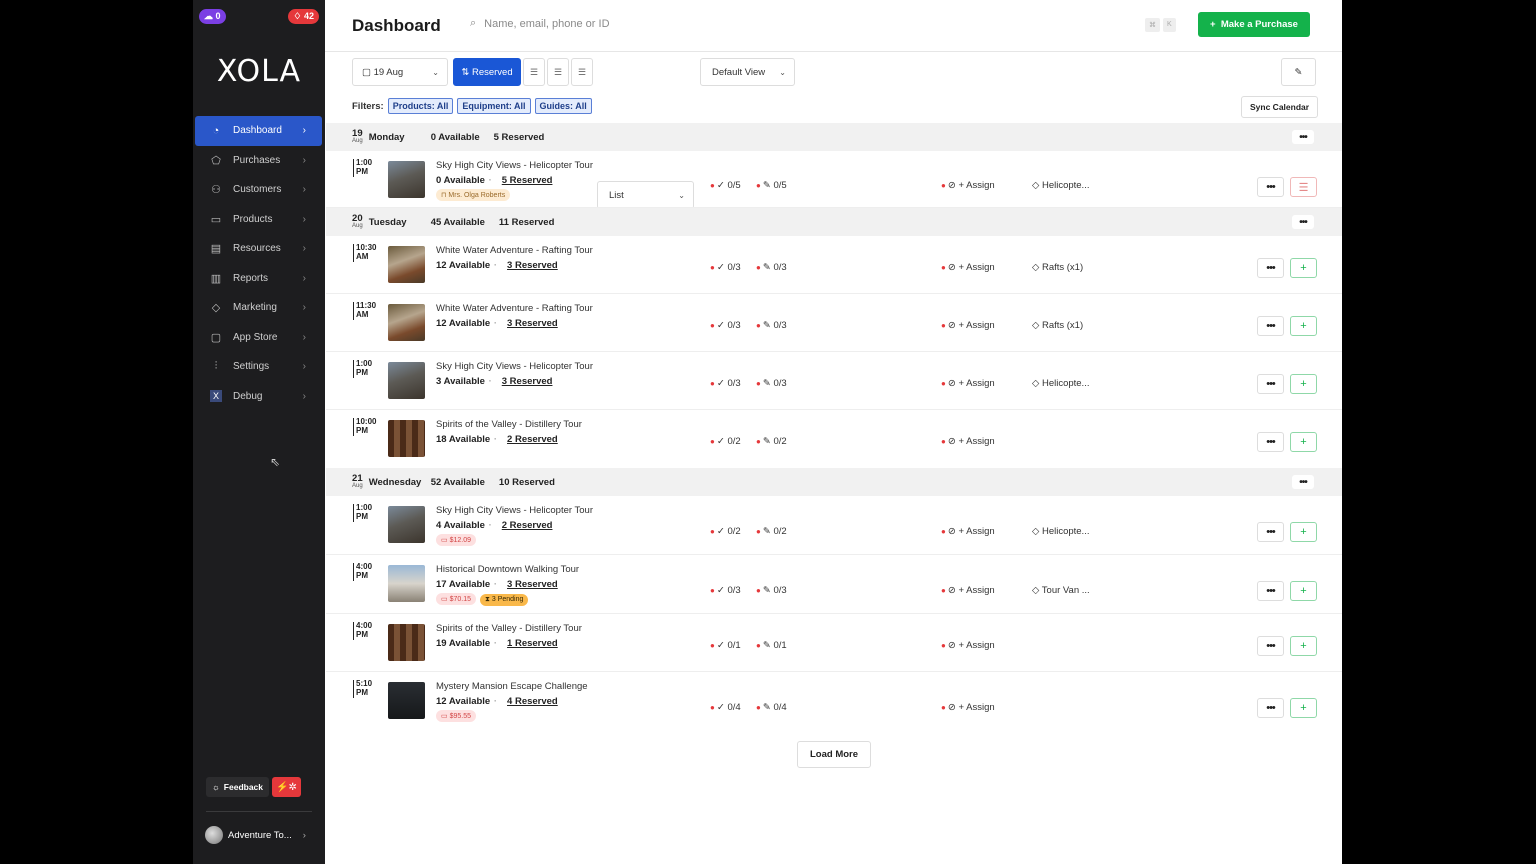 Image resolution: width=1536 pixels, height=864 pixels. What do you see at coordinates (1036, 185) in the screenshot?
I see `tag-icon: ◇` at bounding box center [1036, 185].